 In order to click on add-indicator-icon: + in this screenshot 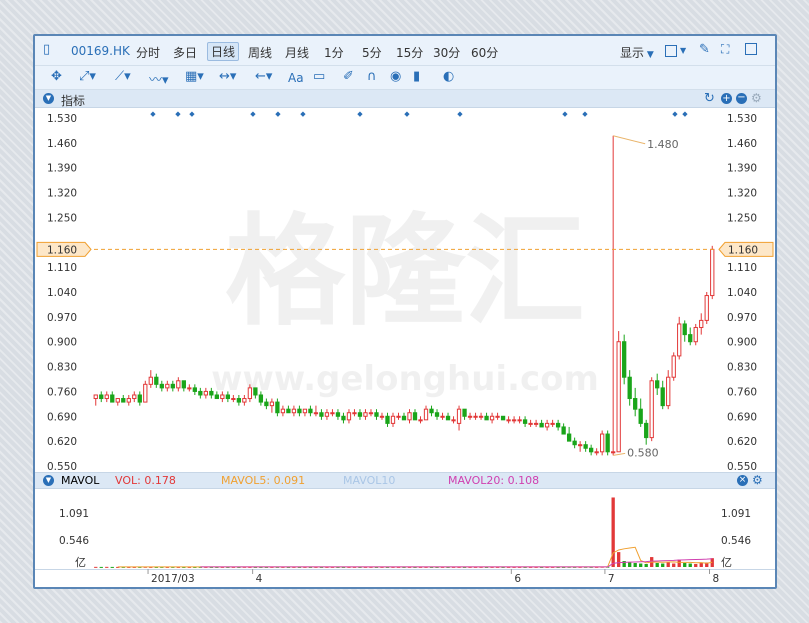, I will do `click(726, 98)`.